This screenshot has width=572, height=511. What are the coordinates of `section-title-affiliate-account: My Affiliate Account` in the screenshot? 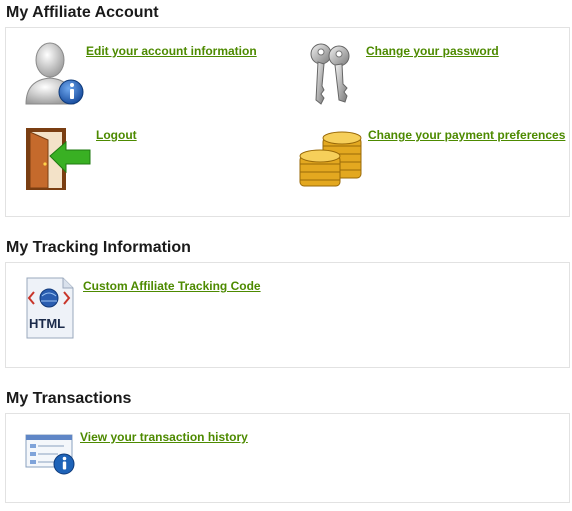 It's located at (82, 12).